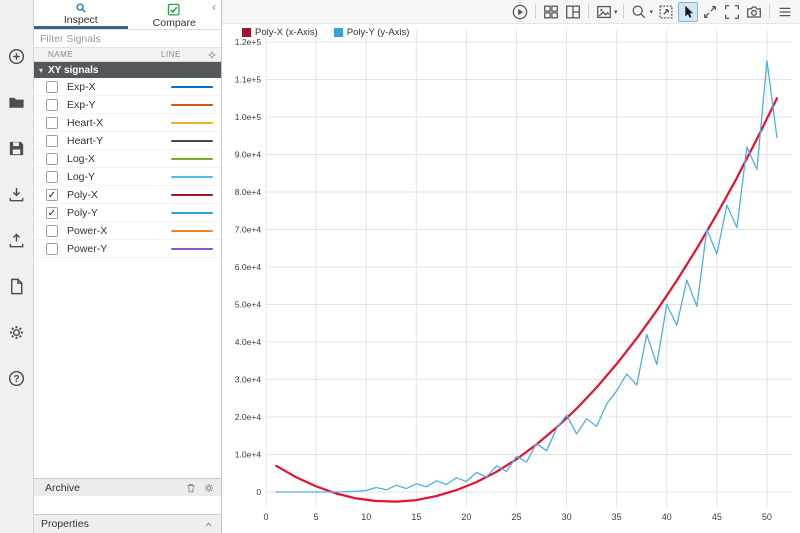 The height and width of the screenshot is (533, 800). What do you see at coordinates (651, 12) in the screenshot?
I see `chevron-down-icon: ▾` at bounding box center [651, 12].